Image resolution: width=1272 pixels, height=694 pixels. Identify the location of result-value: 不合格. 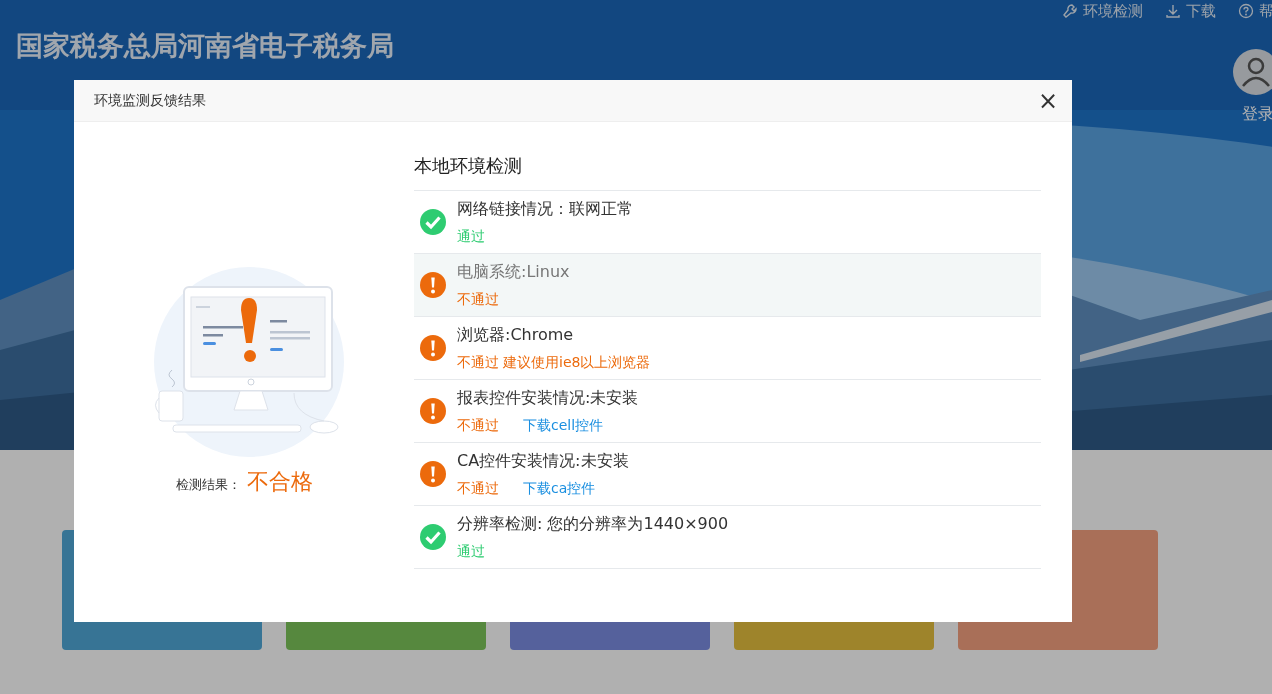
(279, 482).